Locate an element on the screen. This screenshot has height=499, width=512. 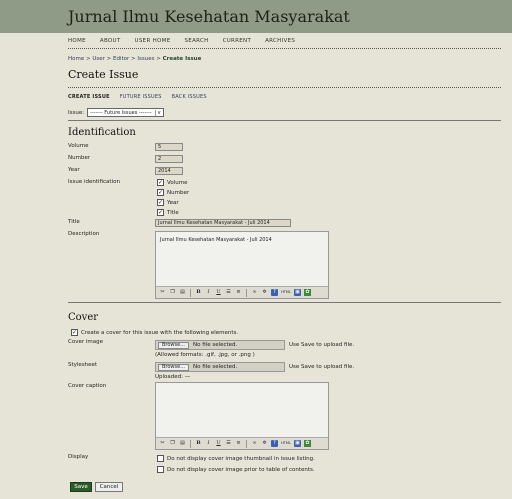
volume-label: Volume is located at coordinates (78, 146).